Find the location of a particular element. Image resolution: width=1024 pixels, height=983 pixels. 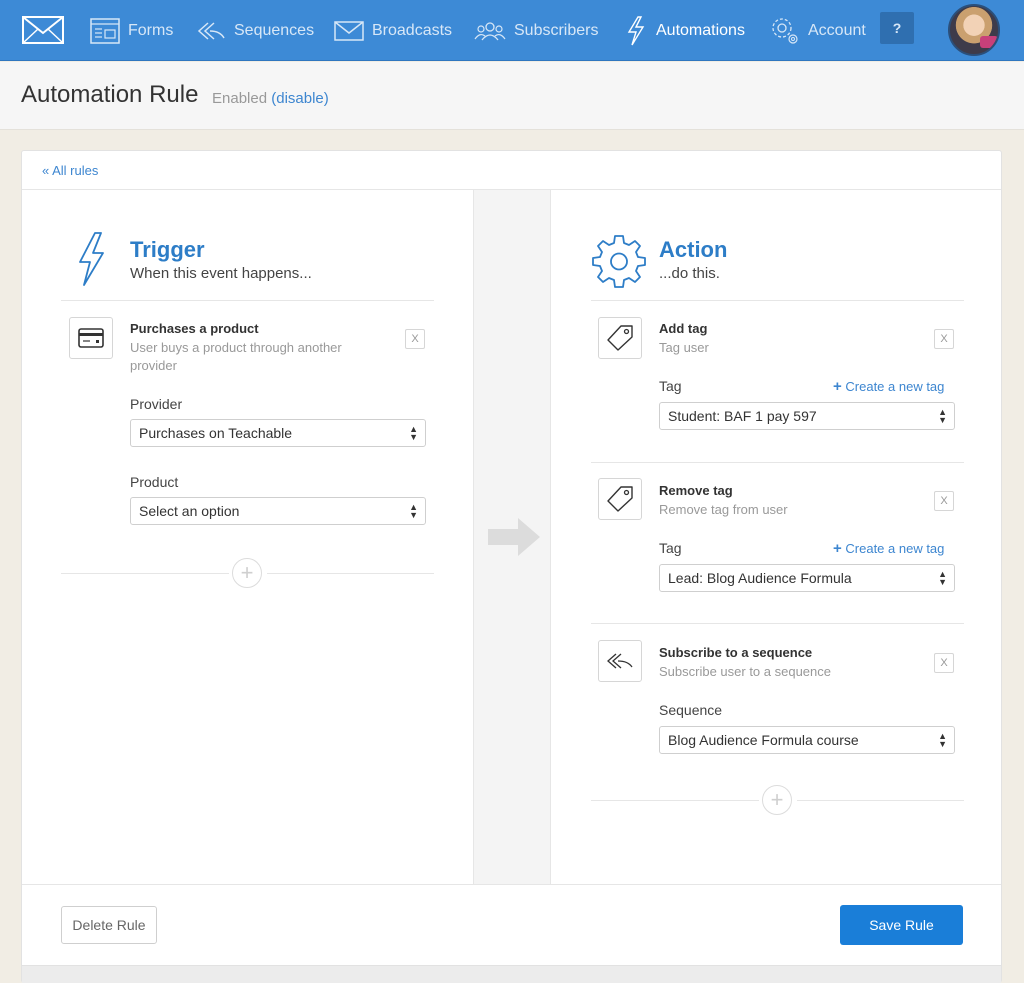

action-subtitle: ...do this. is located at coordinates (689, 273).